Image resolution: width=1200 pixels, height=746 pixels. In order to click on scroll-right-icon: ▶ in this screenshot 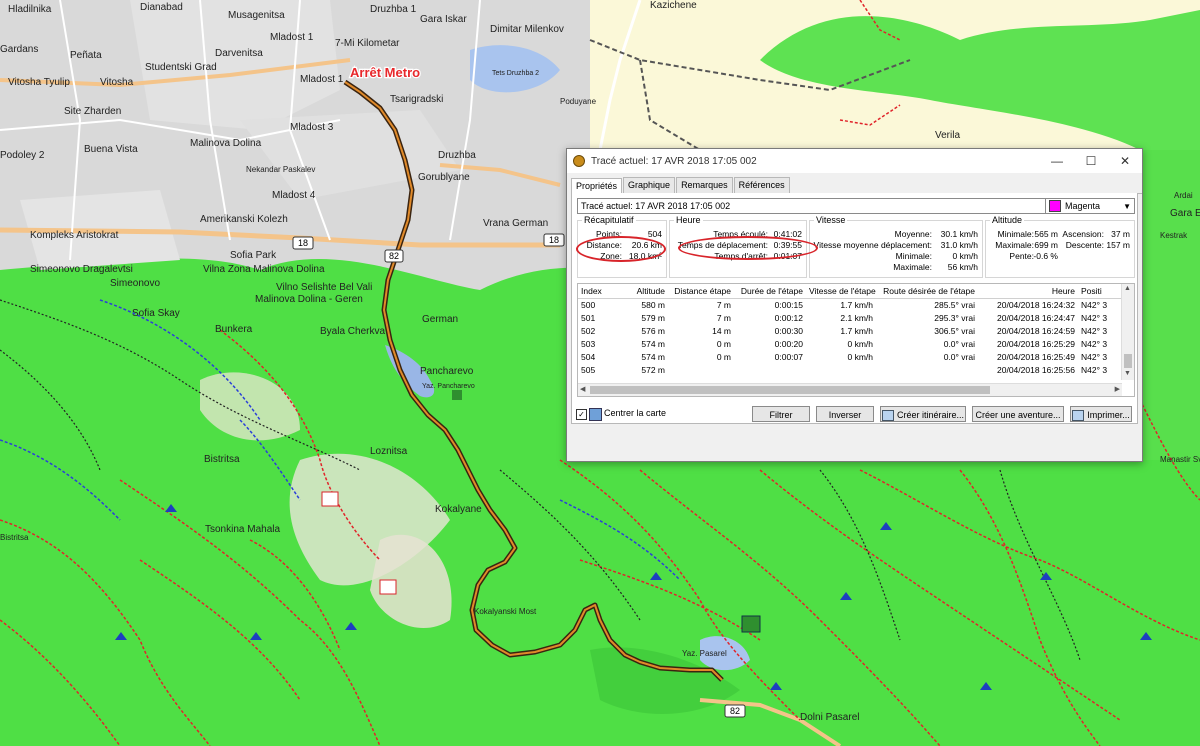, I will do `click(1117, 389)`.